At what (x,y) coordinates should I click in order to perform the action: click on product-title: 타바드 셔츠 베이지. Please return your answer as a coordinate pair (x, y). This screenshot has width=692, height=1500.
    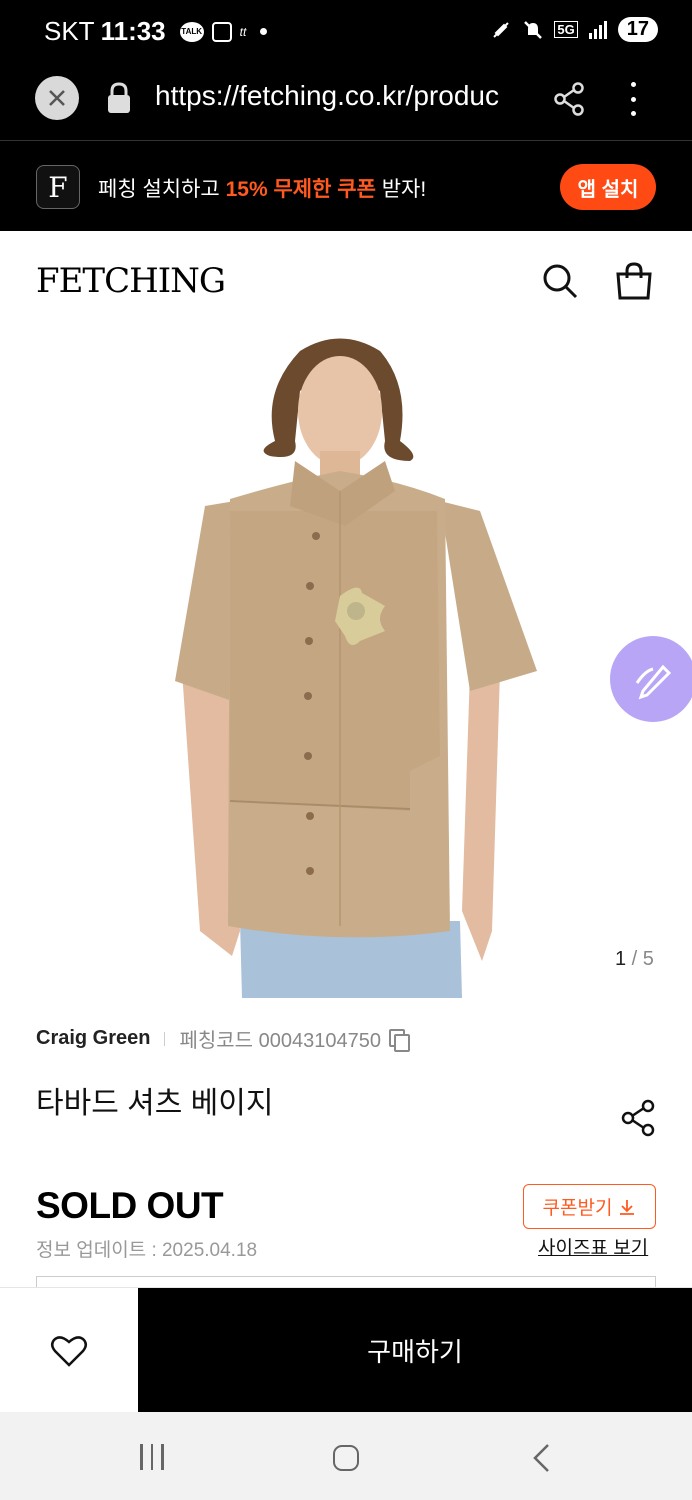
    Looking at the image, I should click on (155, 1103).